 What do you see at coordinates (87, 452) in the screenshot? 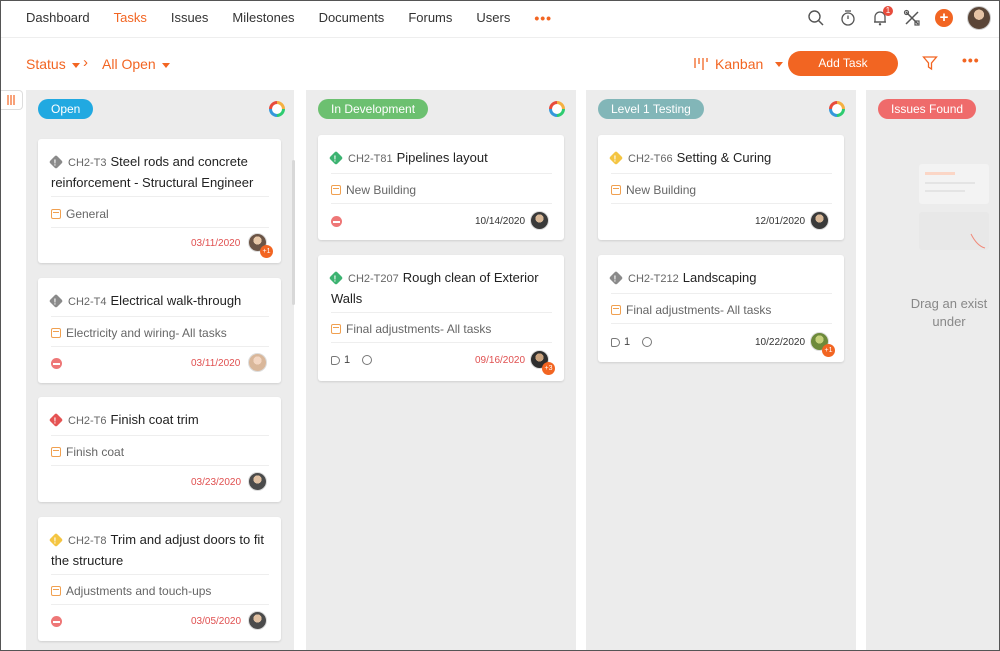
I see `task-list-label: Finish coat` at bounding box center [87, 452].